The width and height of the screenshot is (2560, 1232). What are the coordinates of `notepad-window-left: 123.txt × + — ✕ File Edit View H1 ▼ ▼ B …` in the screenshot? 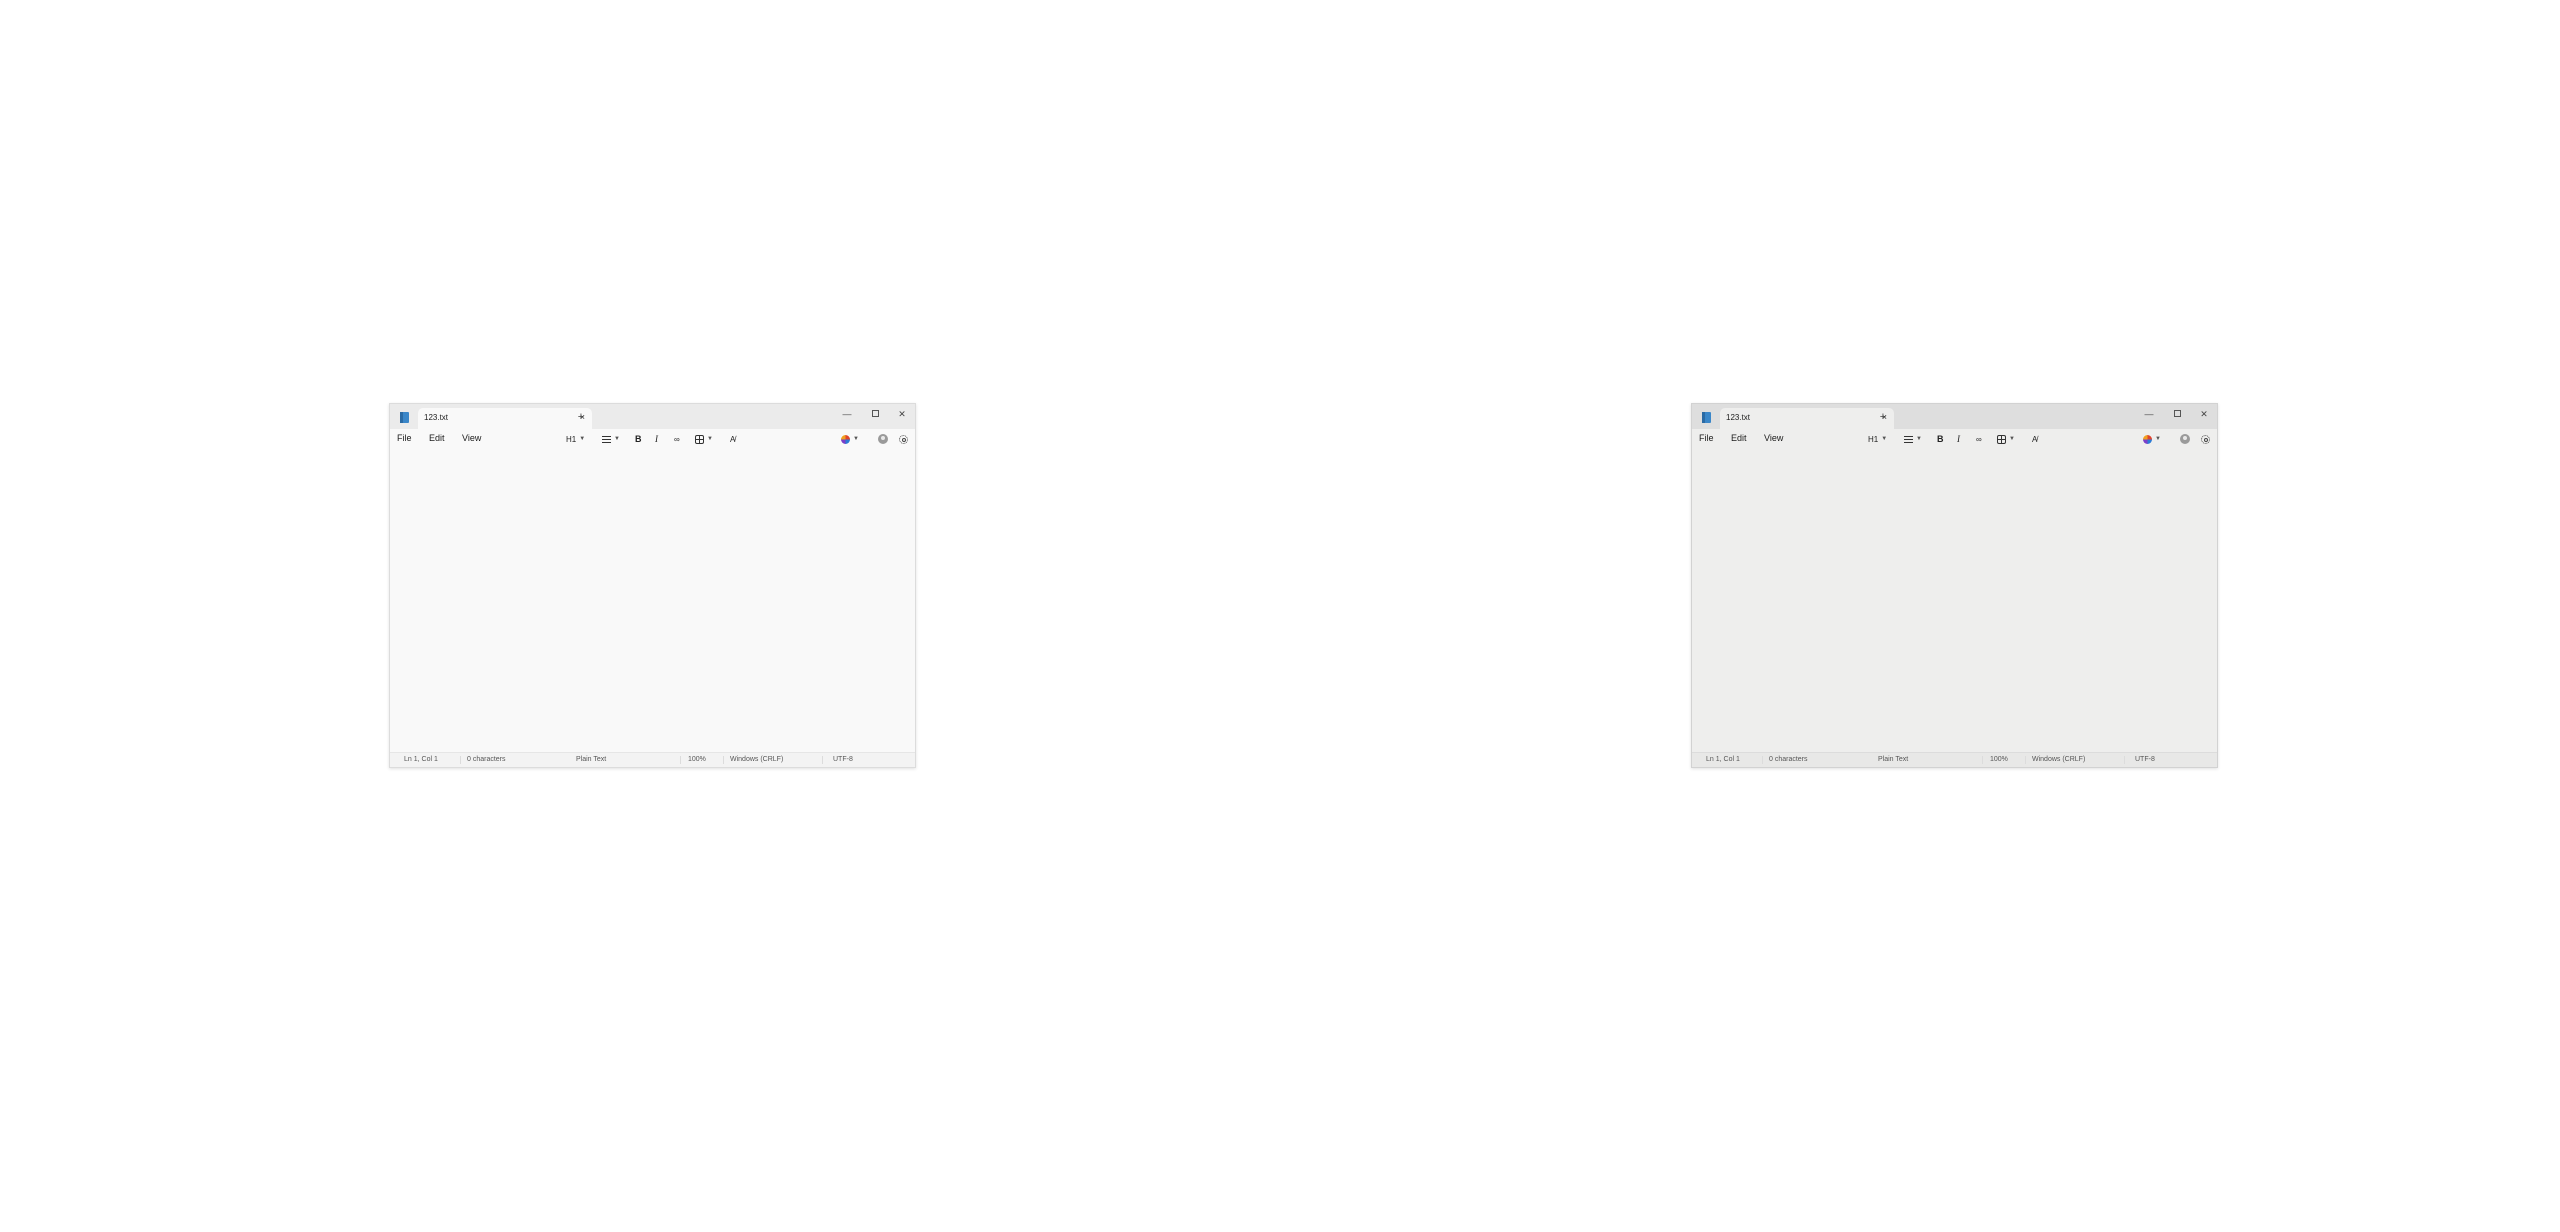 It's located at (652, 585).